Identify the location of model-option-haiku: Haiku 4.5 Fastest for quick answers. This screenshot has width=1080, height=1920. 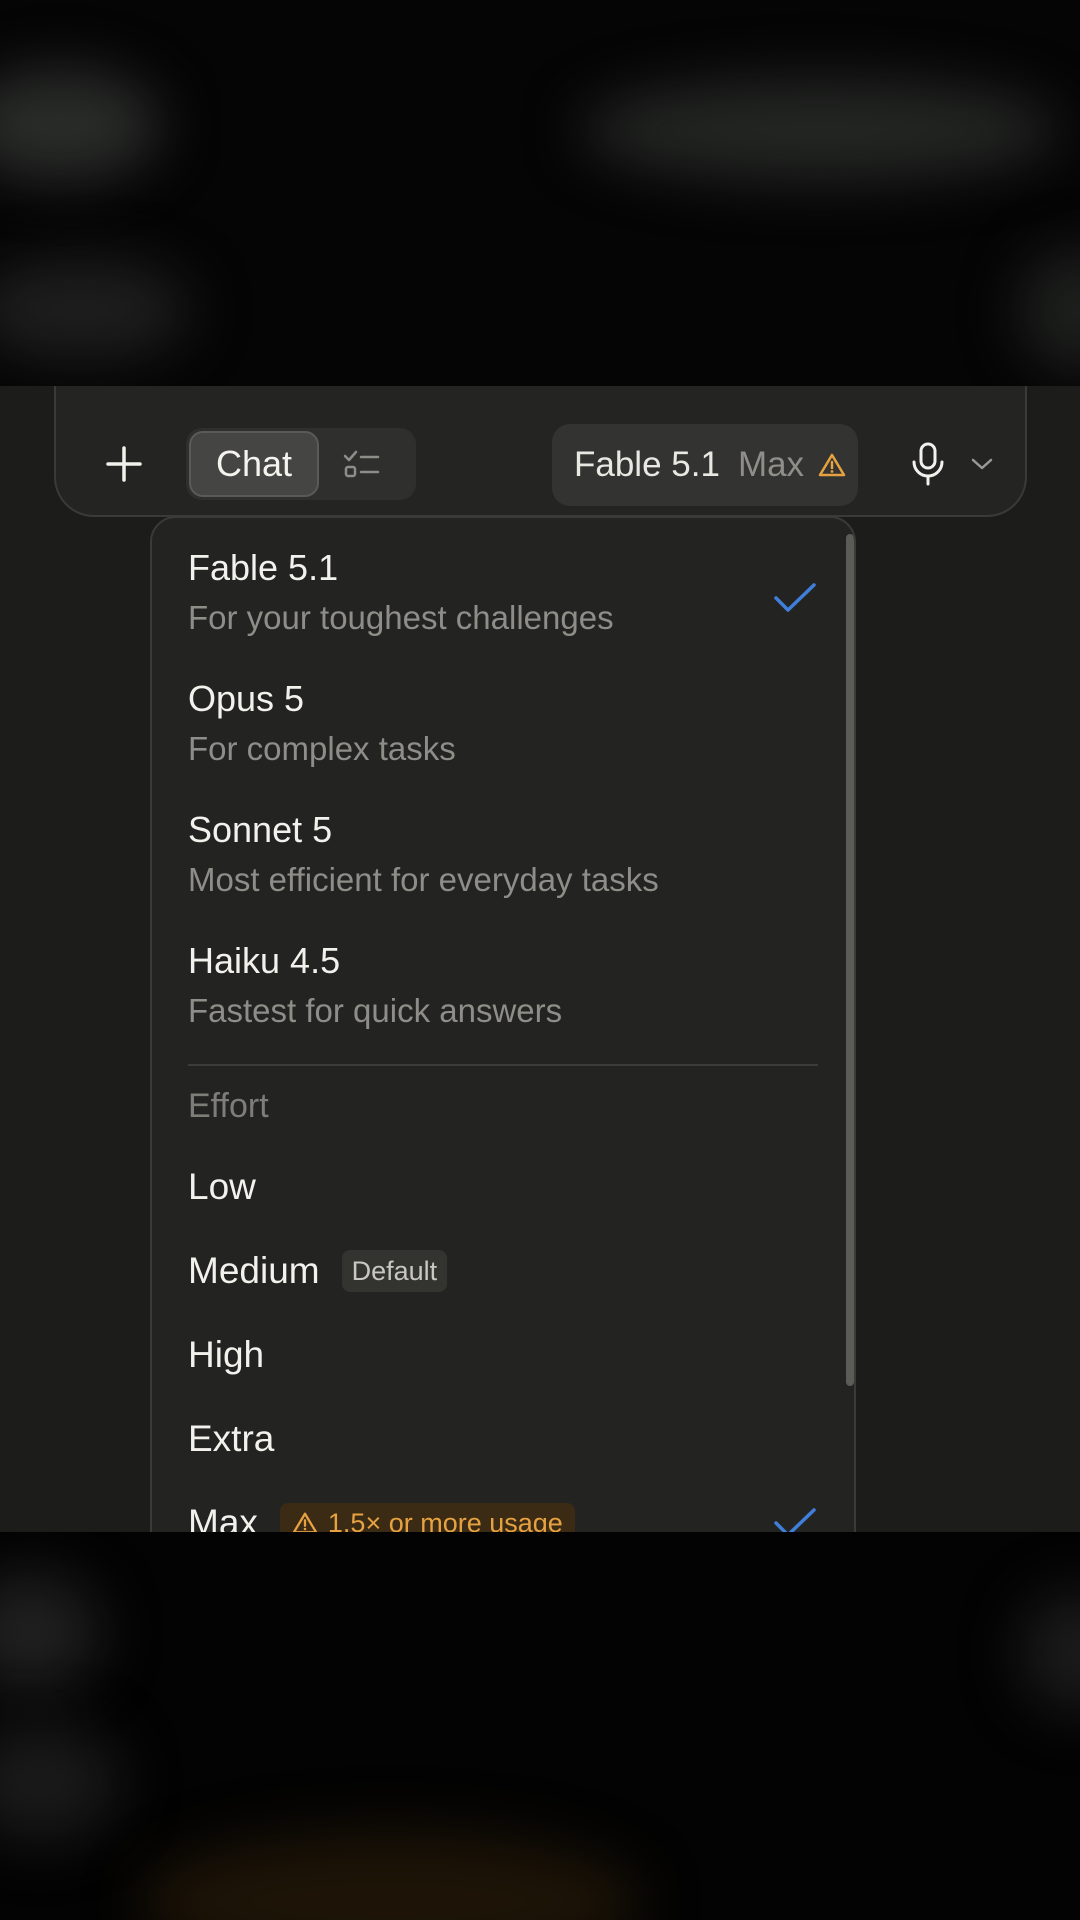
(503, 986).